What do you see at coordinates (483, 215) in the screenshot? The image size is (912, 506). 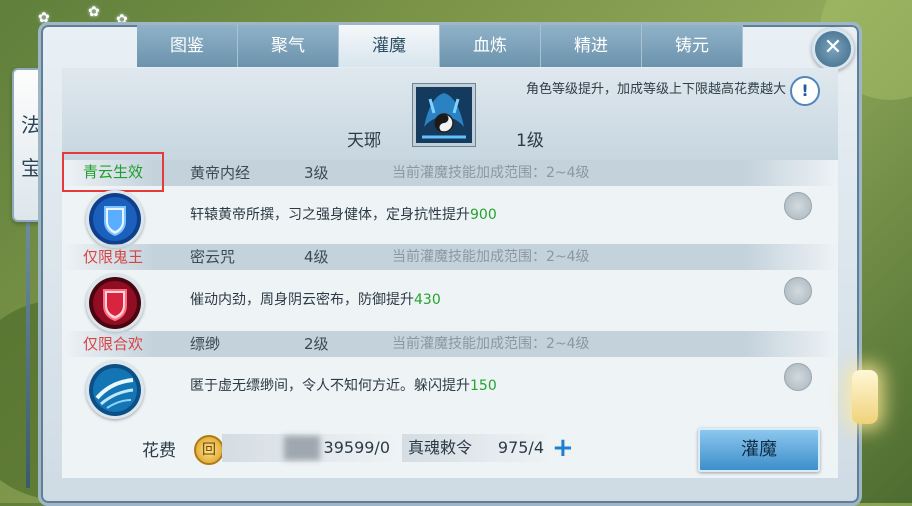 I see `skill-value: 900` at bounding box center [483, 215].